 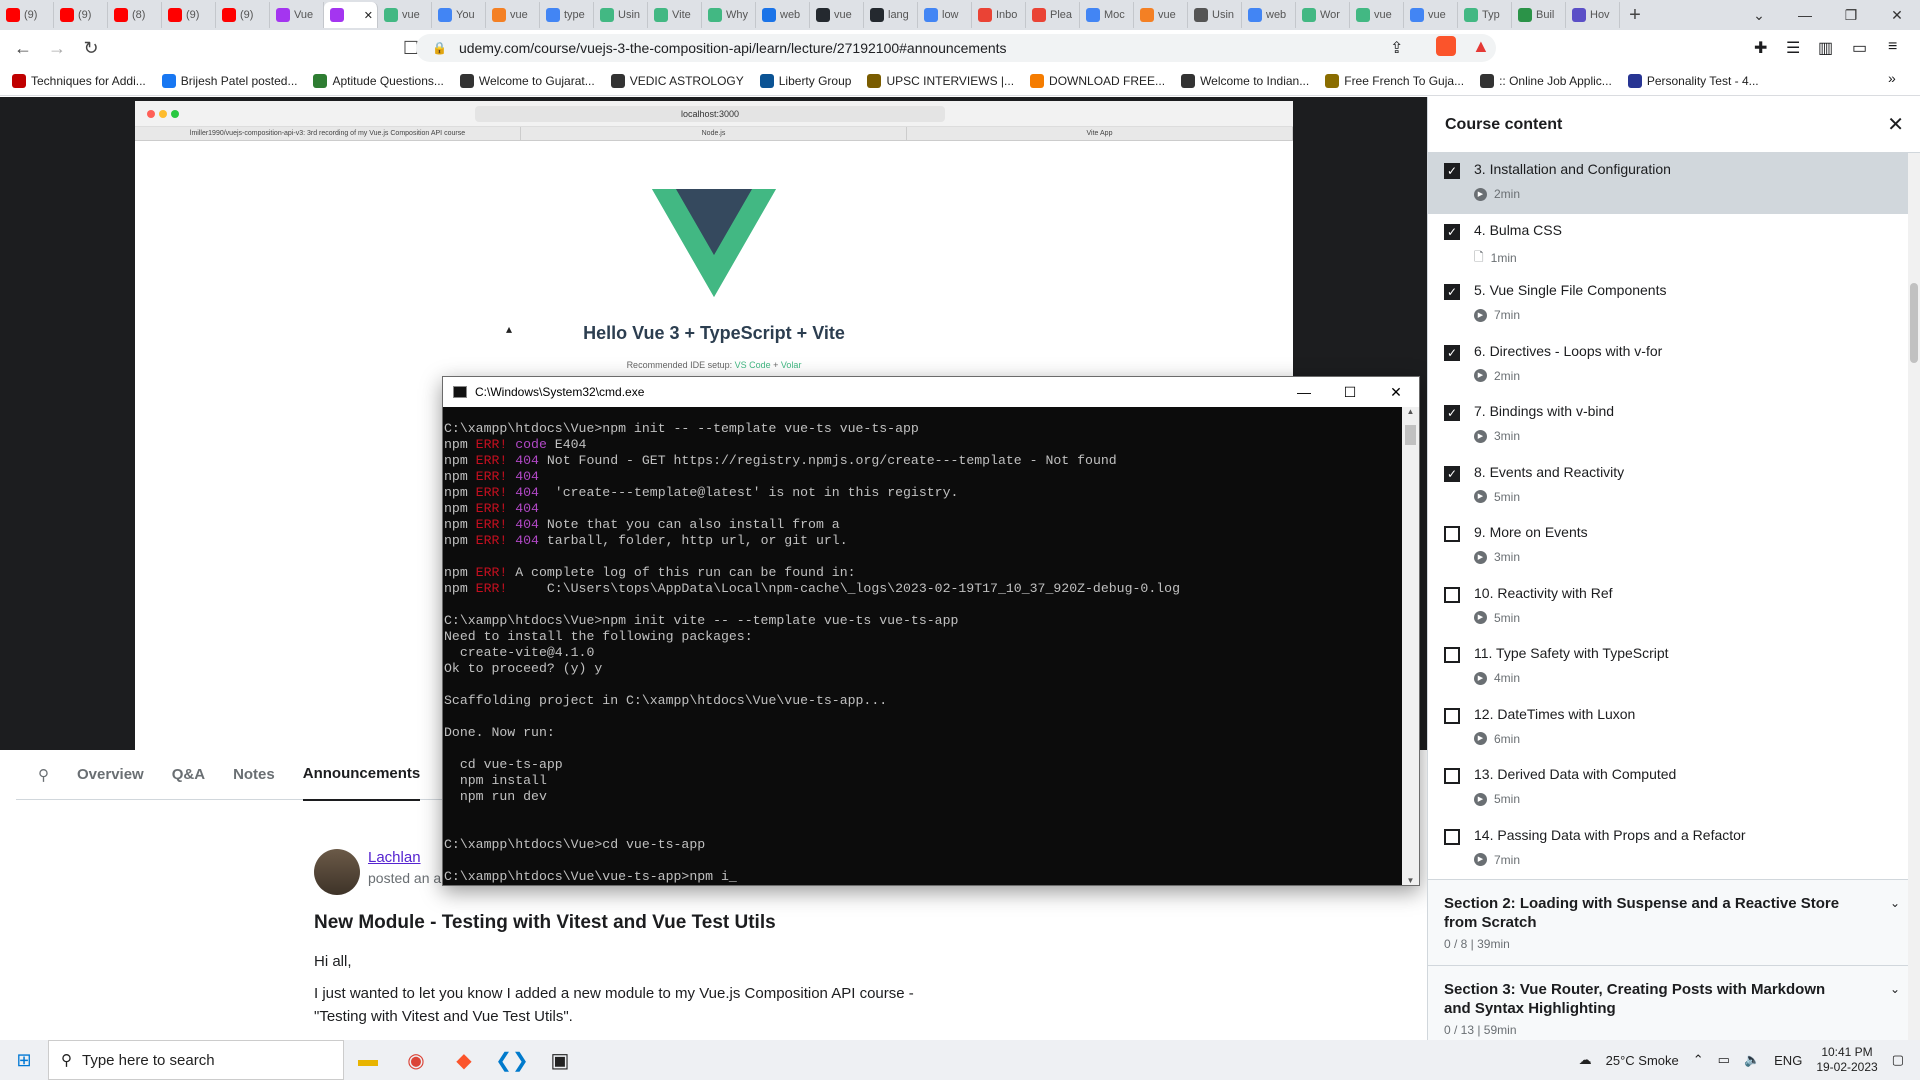 What do you see at coordinates (1593, 15) in the screenshot?
I see `browser-tab: Hov` at bounding box center [1593, 15].